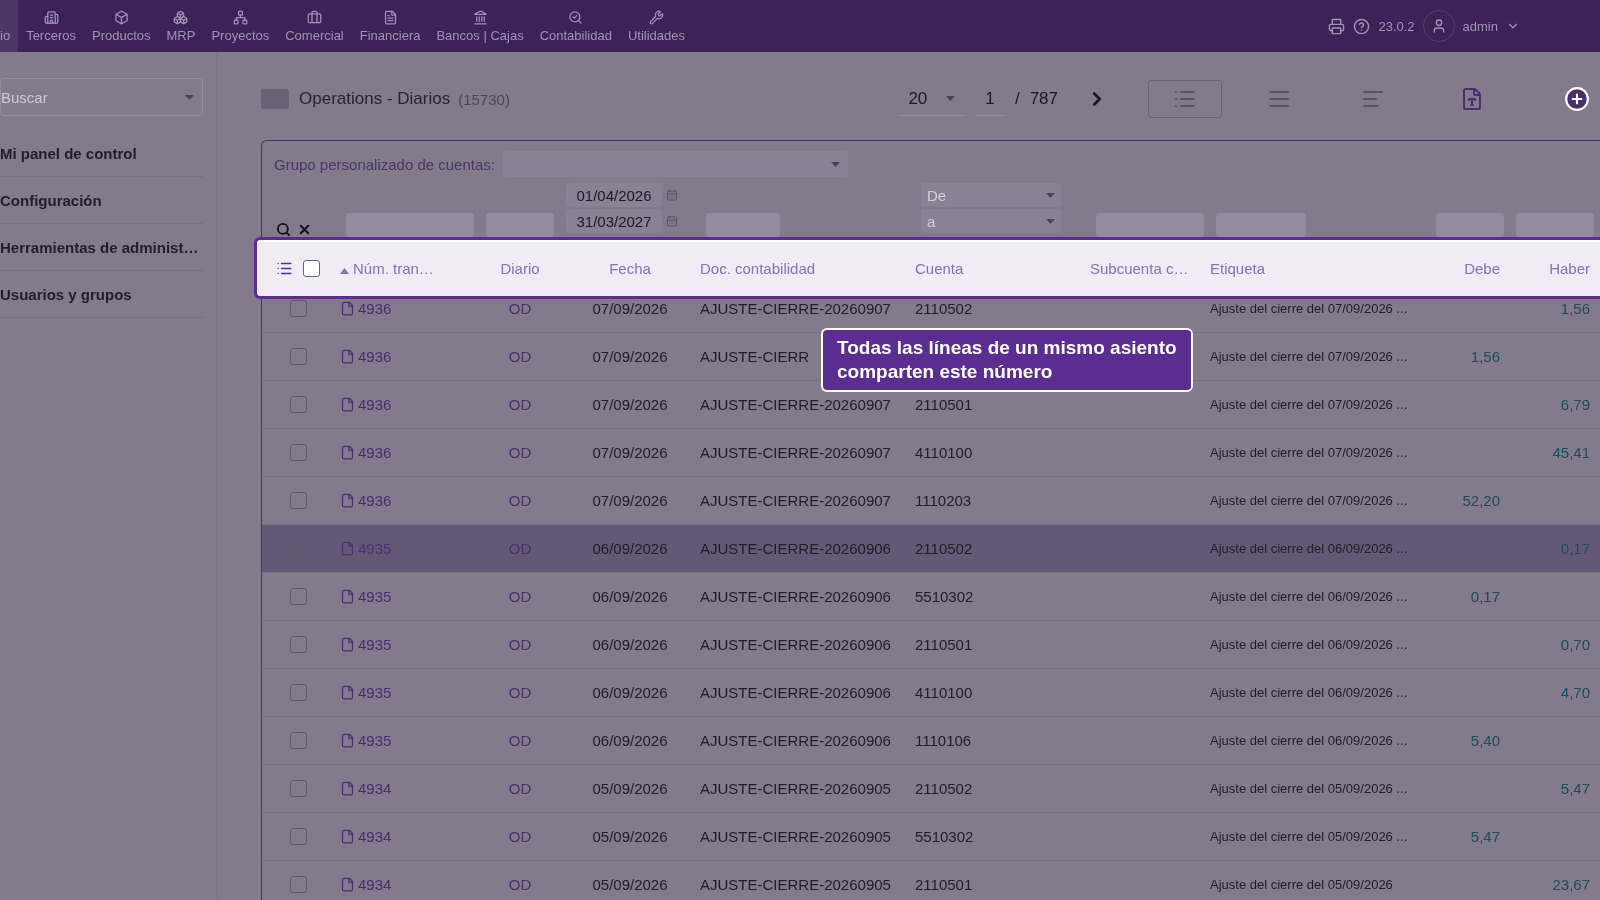 This screenshot has height=900, width=1600. I want to click on menu-tab: Productos, so click(121, 26).